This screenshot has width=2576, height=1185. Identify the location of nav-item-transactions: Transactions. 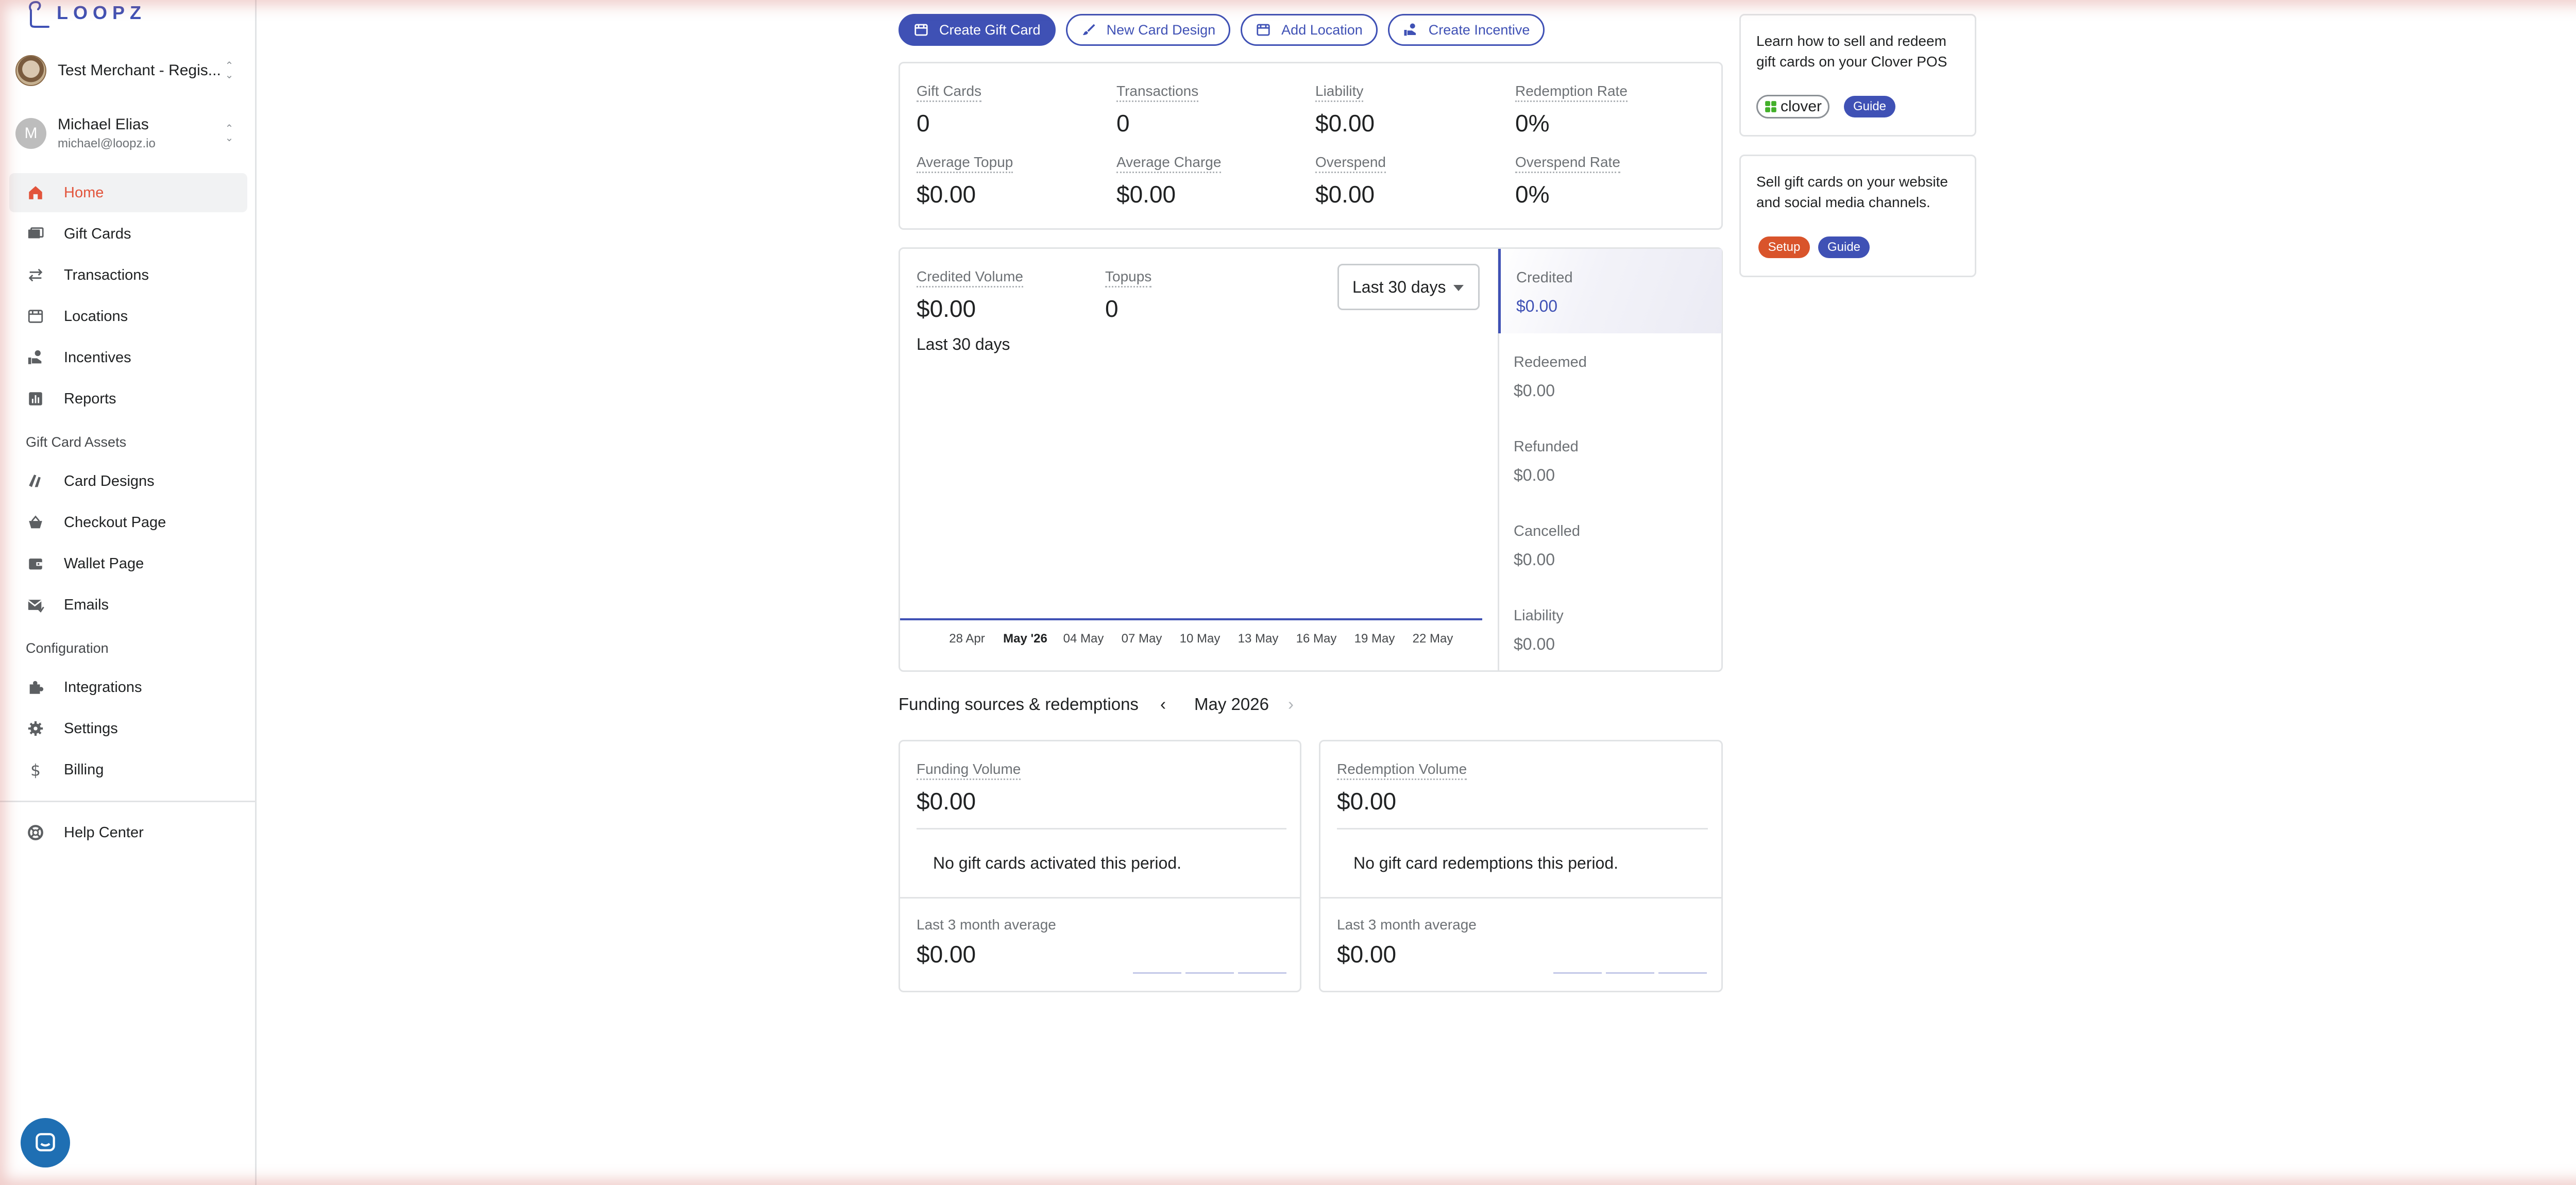
(128, 275).